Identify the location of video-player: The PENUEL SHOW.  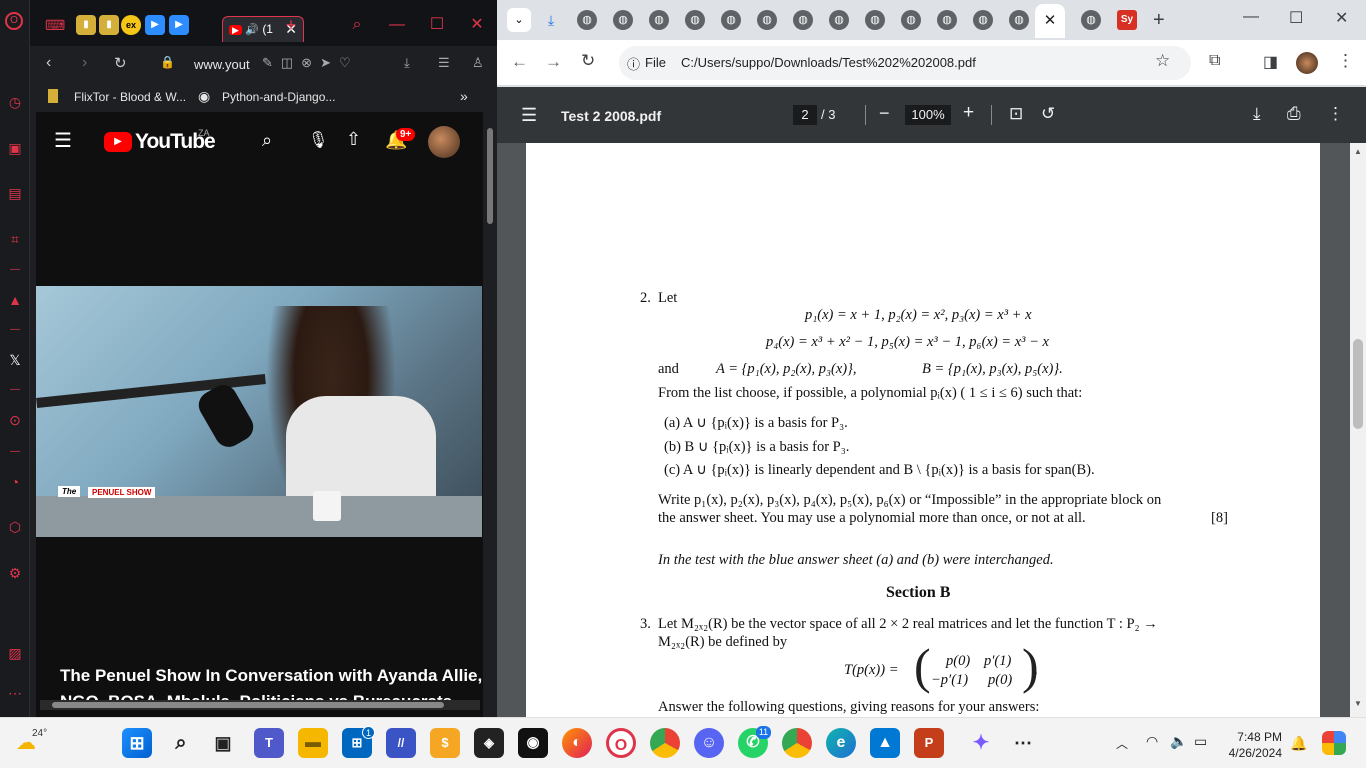
(259, 411).